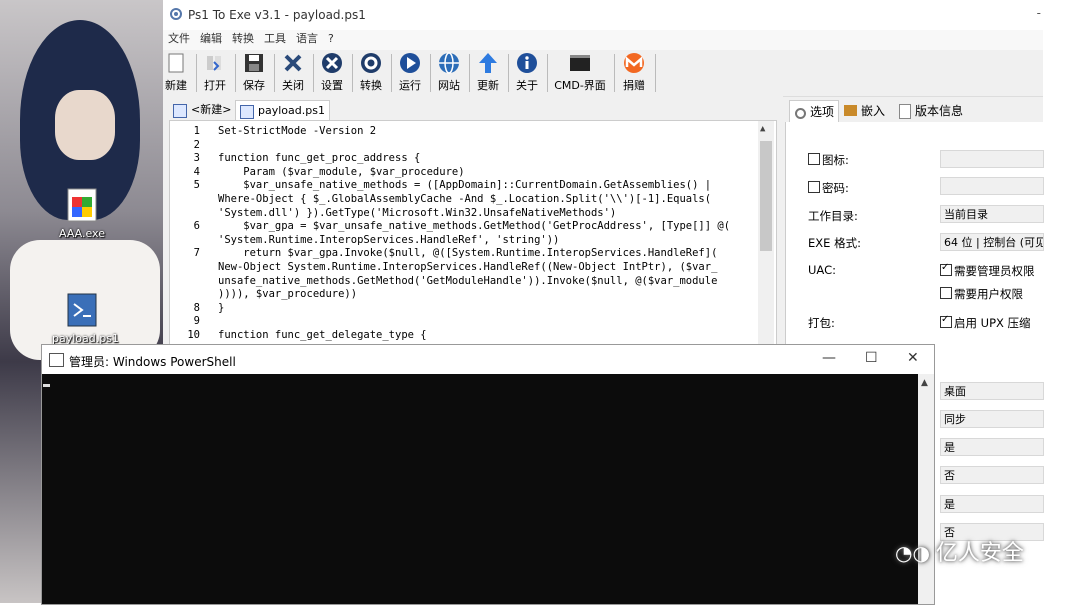  Describe the element at coordinates (992, 186) in the screenshot. I see `password-field` at that location.